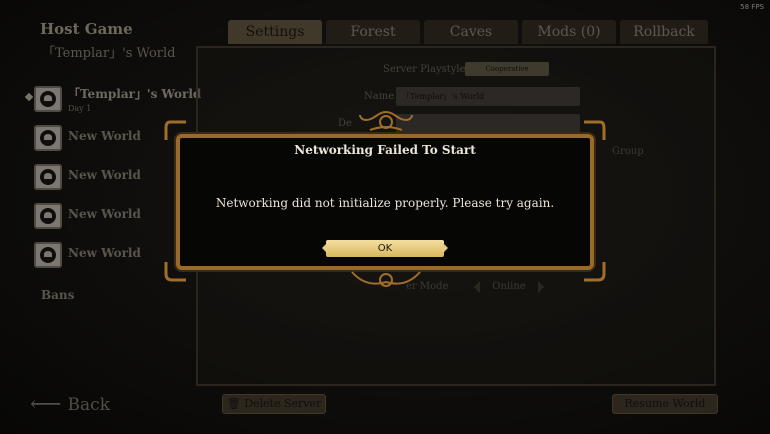 This screenshot has height=434, width=770. I want to click on dialog-title: Networking Failed To Start, so click(385, 150).